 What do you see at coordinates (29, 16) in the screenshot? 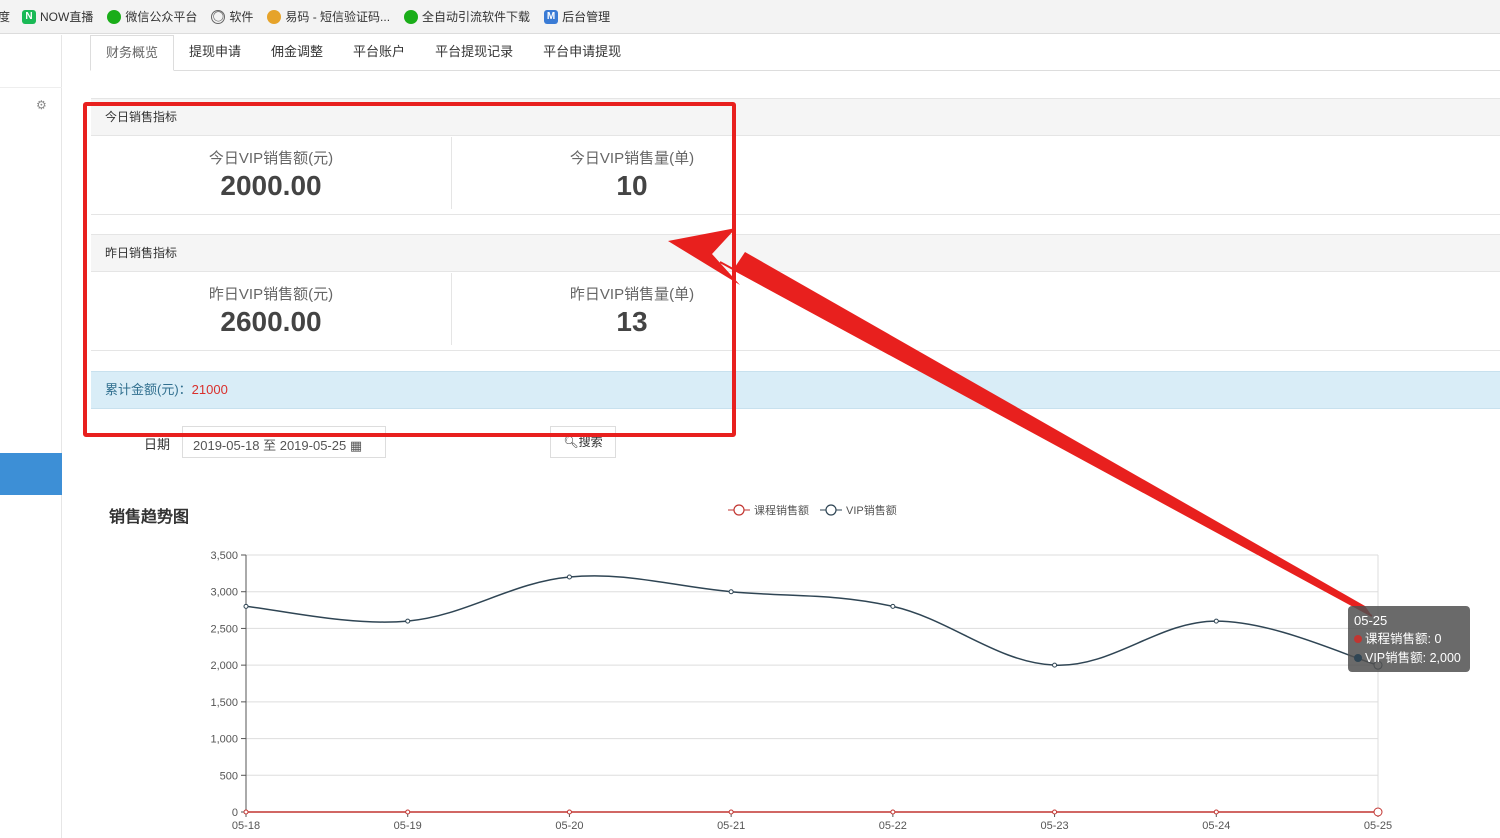
I see `now-icon: N` at bounding box center [29, 16].